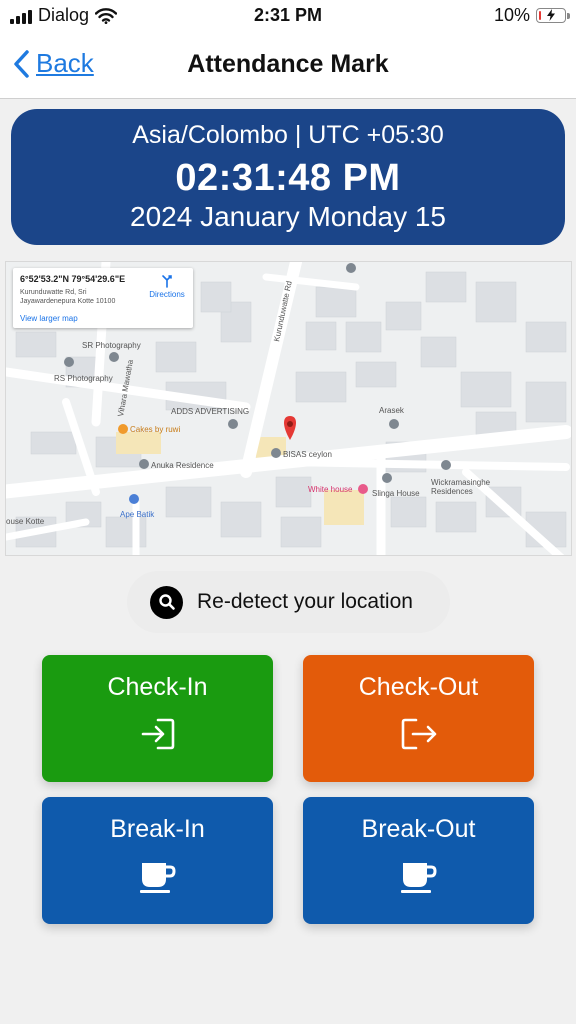 The width and height of the screenshot is (576, 1024). I want to click on place-label: RS Photography, so click(83, 378).